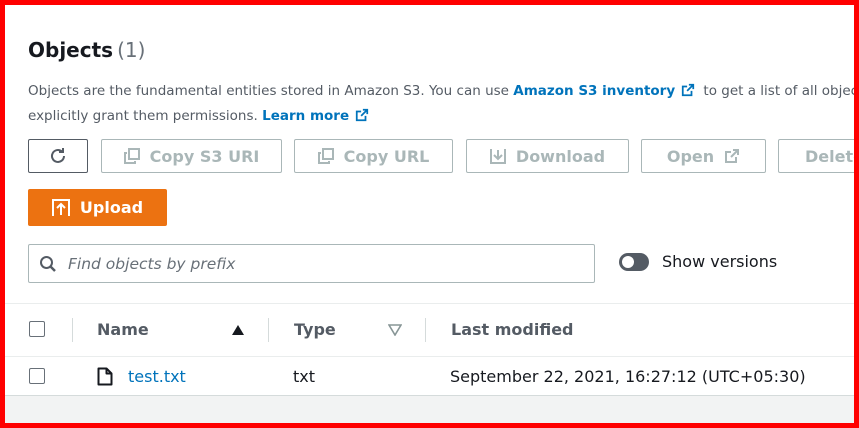 The width and height of the screenshot is (859, 428). I want to click on download-icon, so click(497, 156).